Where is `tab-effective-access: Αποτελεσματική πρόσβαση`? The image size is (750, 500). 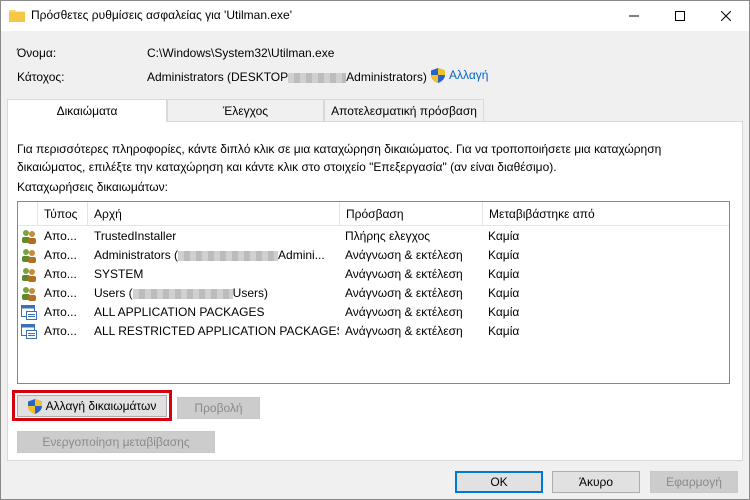 tab-effective-access: Αποτελεσματική πρόσβαση is located at coordinates (404, 110).